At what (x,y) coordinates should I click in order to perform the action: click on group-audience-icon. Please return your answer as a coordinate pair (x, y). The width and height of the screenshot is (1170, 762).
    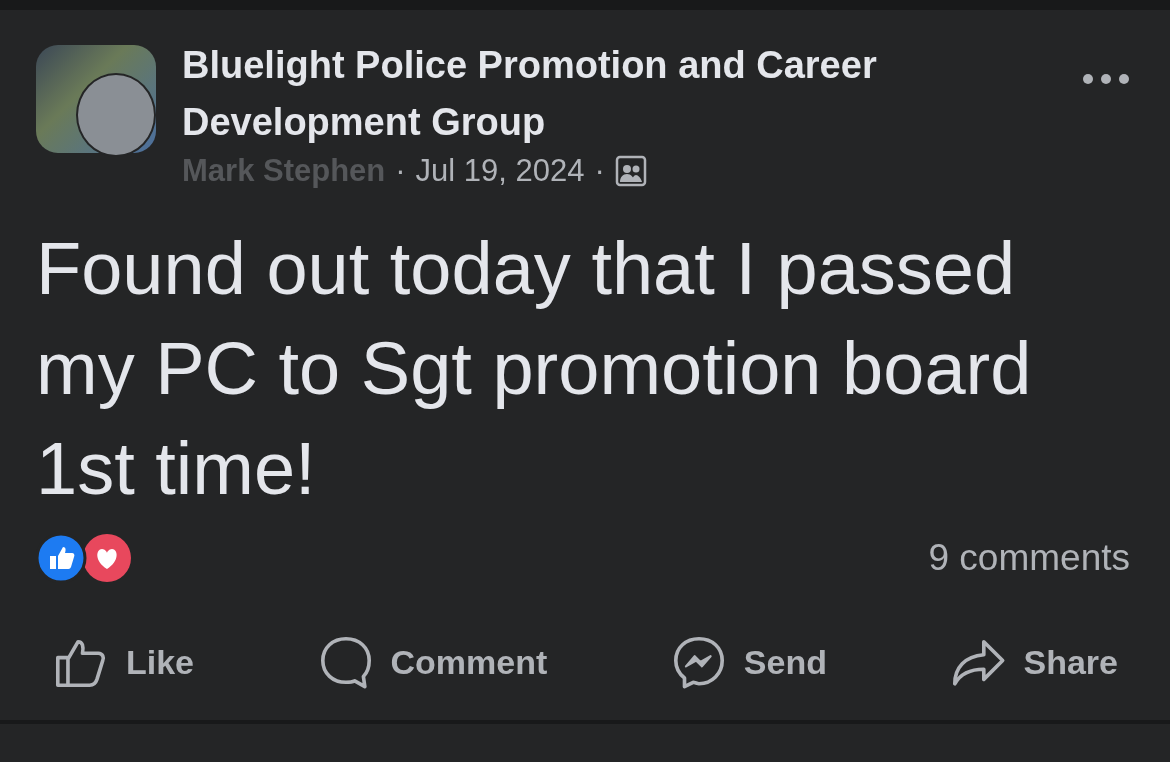
    Looking at the image, I should click on (630, 171).